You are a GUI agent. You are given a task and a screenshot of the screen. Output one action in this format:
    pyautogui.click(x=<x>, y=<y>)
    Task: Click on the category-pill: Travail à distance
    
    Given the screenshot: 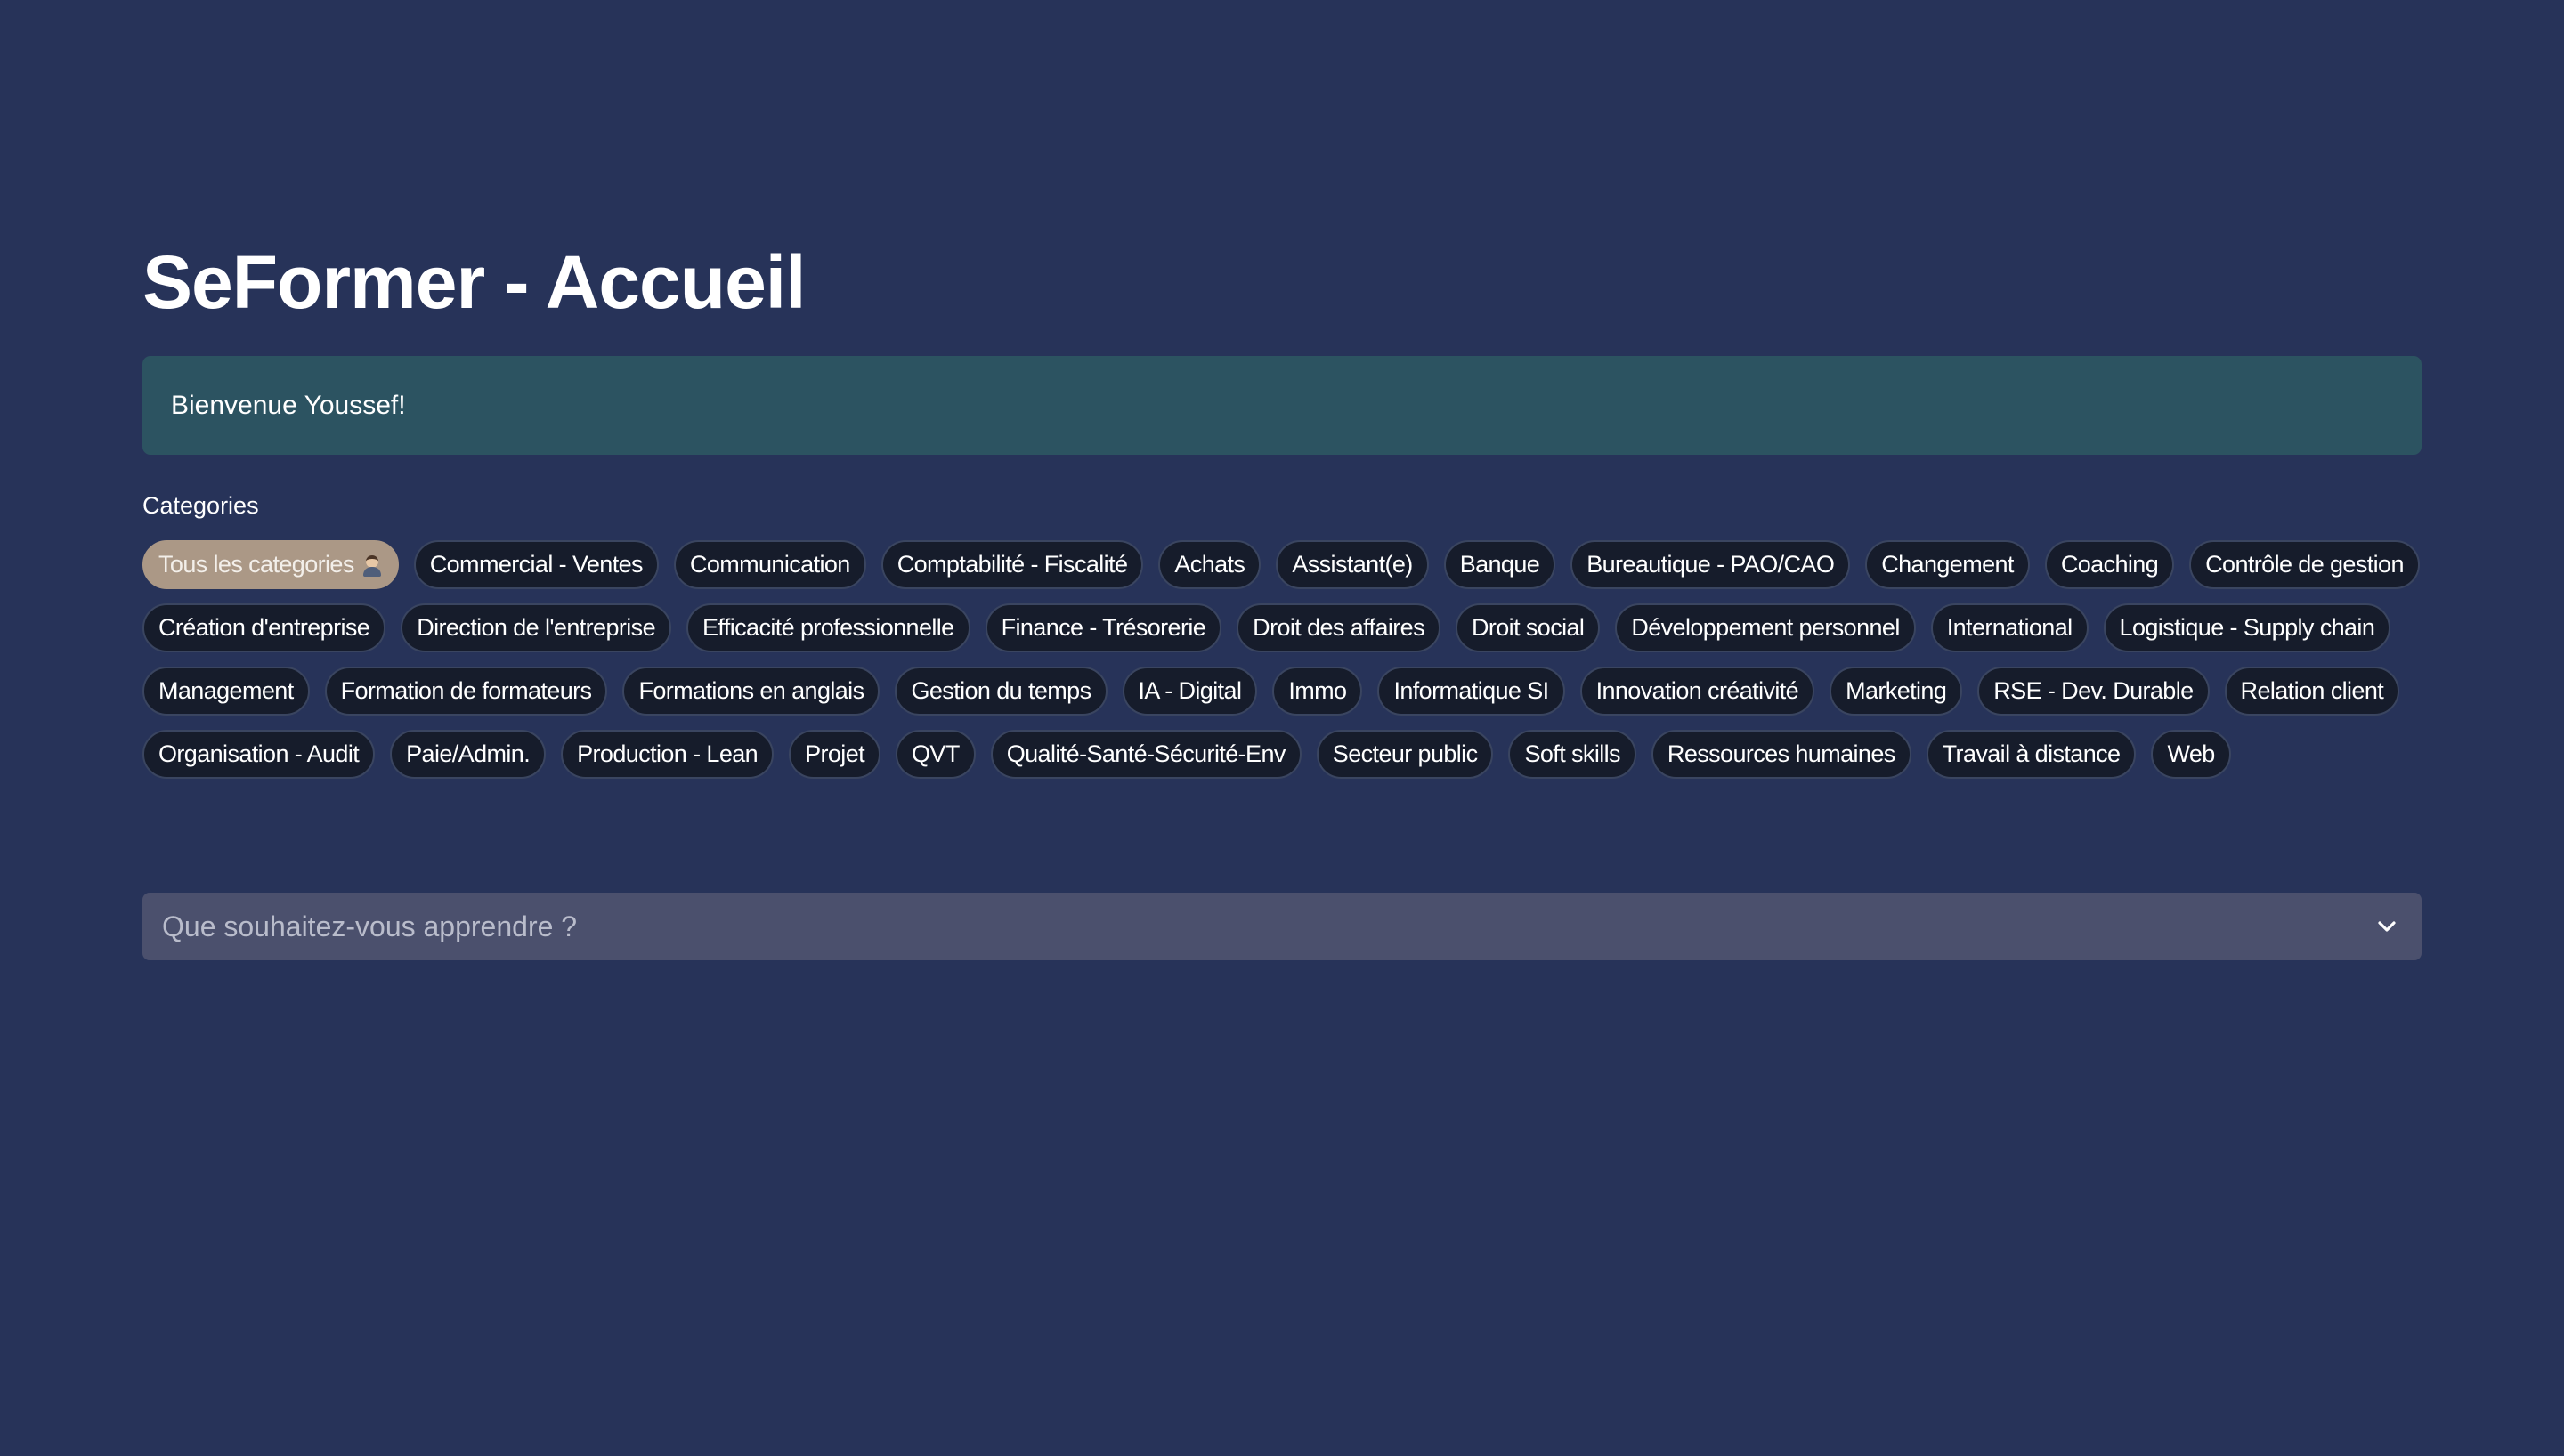 What is the action you would take?
    pyautogui.click(x=2031, y=754)
    